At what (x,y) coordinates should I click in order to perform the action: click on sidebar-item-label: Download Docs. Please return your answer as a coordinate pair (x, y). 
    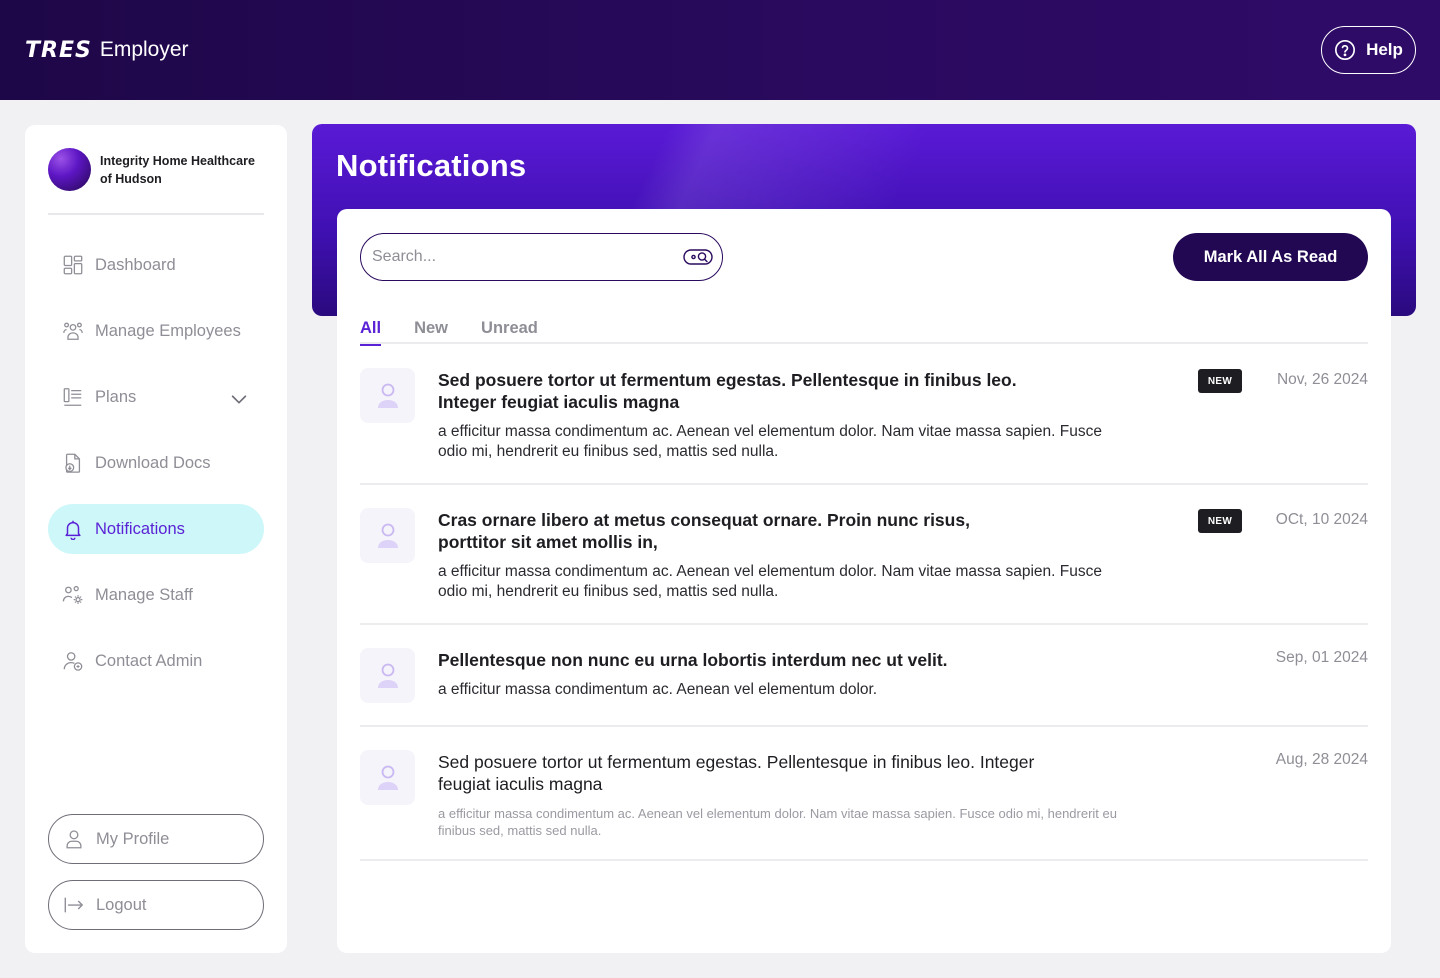
    Looking at the image, I should click on (153, 462).